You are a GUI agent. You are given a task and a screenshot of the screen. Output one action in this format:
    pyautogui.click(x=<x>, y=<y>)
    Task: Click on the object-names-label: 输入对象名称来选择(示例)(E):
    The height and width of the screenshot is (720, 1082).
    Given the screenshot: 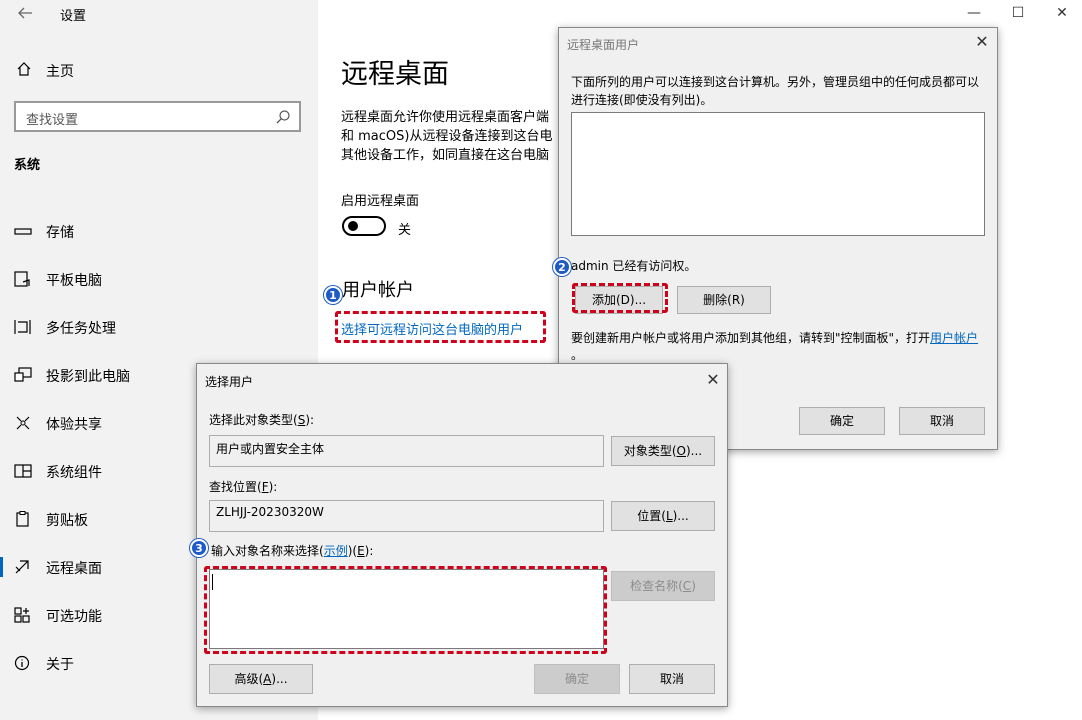 What is the action you would take?
    pyautogui.click(x=292, y=550)
    